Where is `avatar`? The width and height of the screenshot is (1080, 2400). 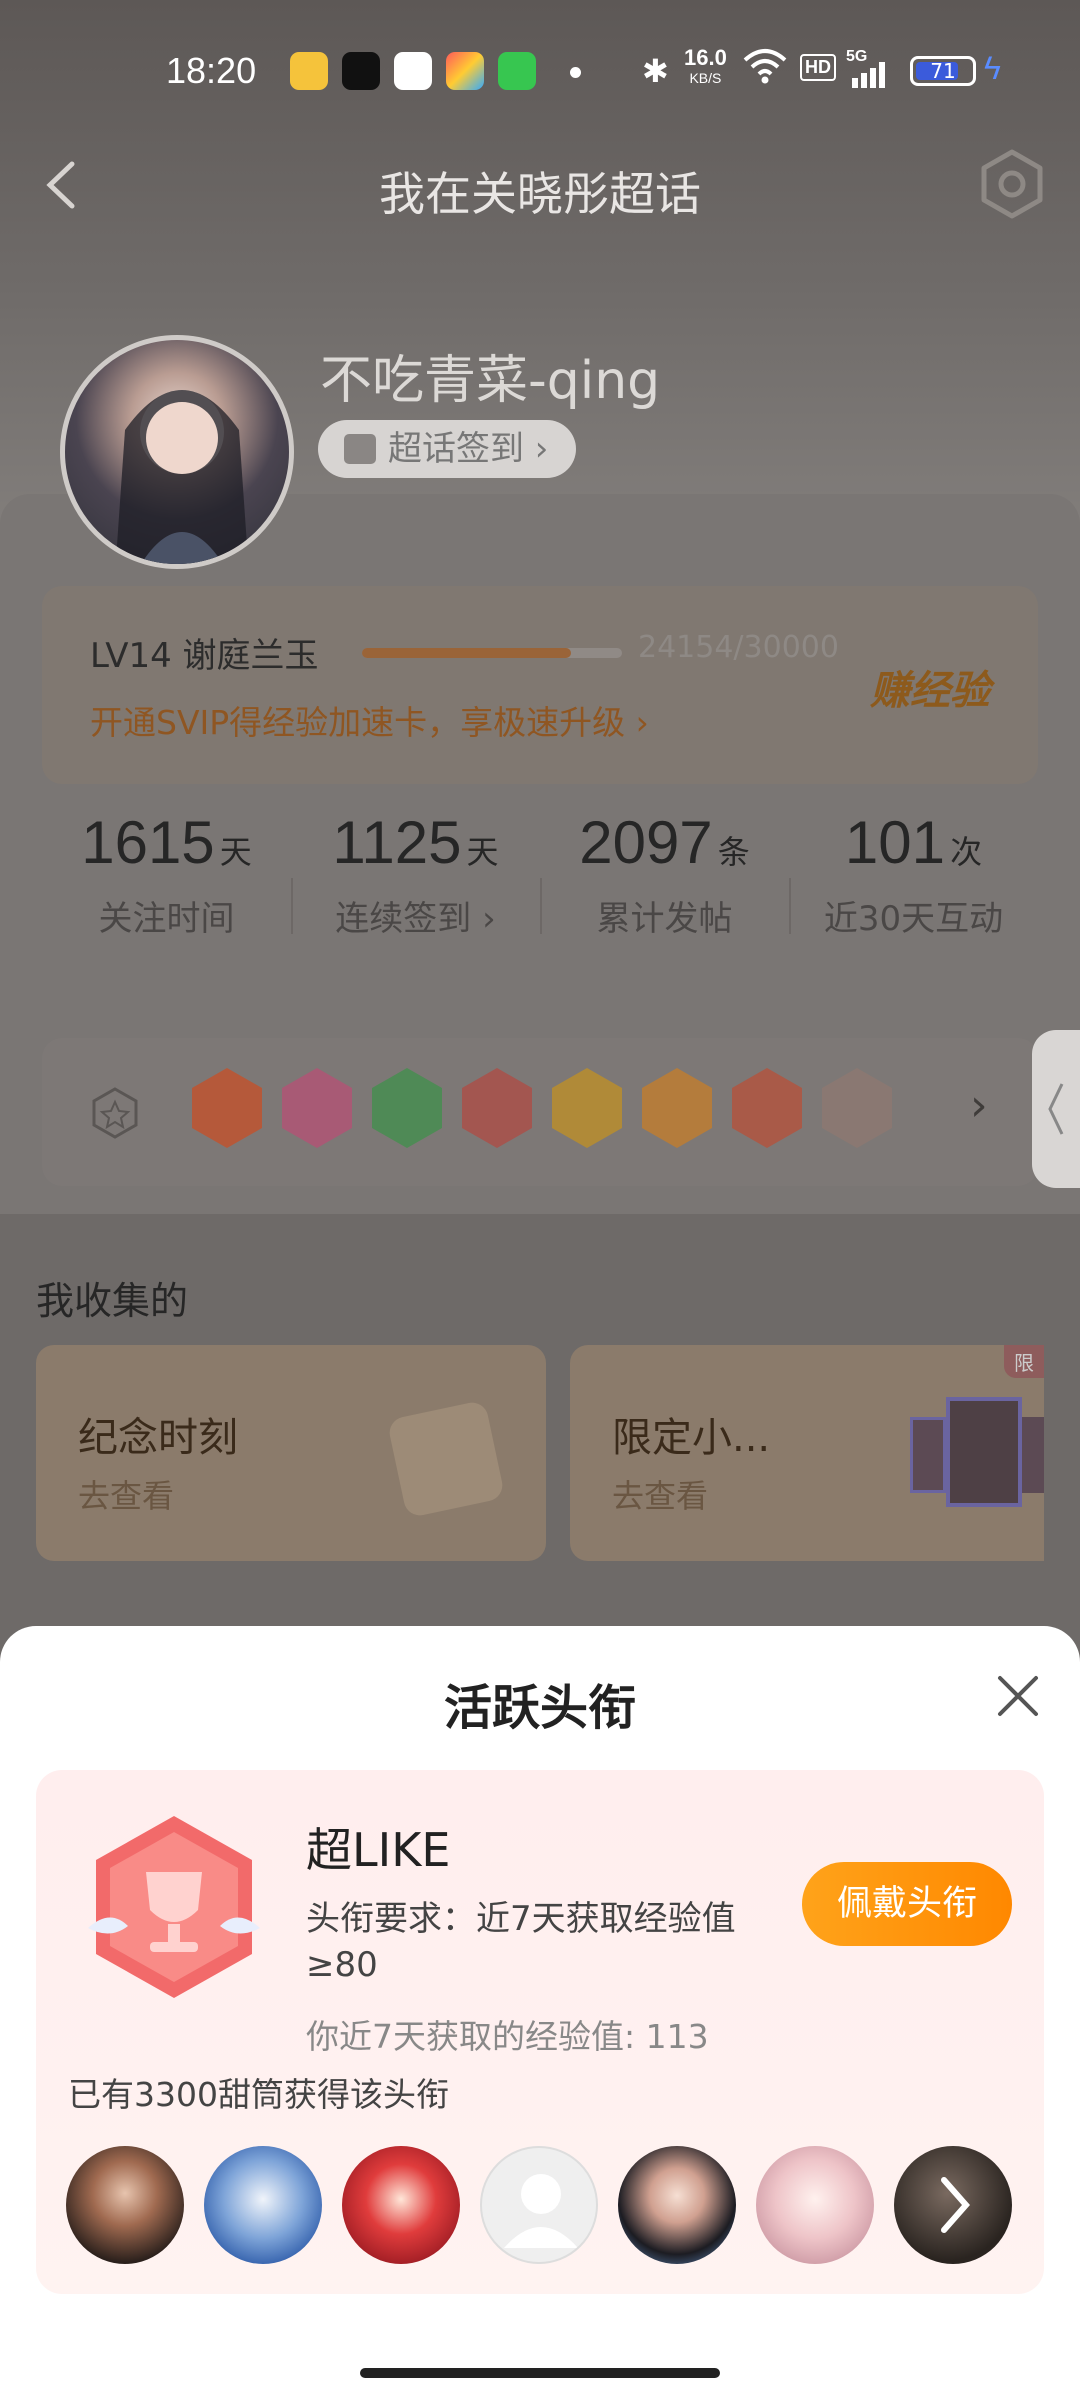 avatar is located at coordinates (177, 452).